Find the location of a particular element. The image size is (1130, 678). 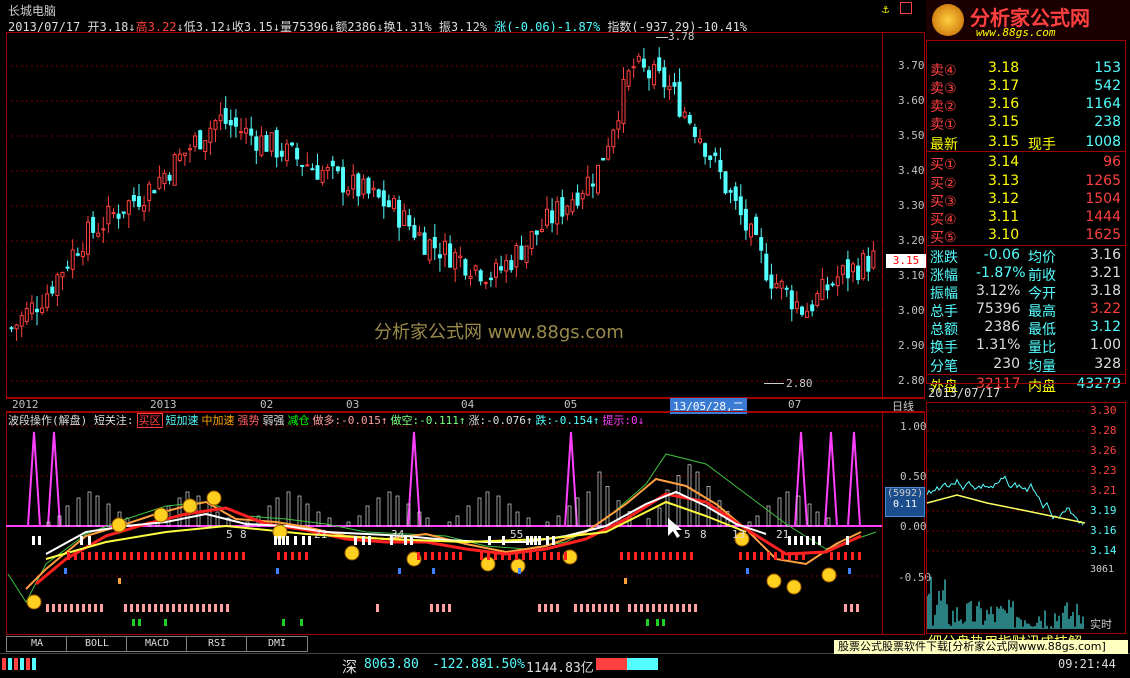

restore-icon is located at coordinates (906, 8).